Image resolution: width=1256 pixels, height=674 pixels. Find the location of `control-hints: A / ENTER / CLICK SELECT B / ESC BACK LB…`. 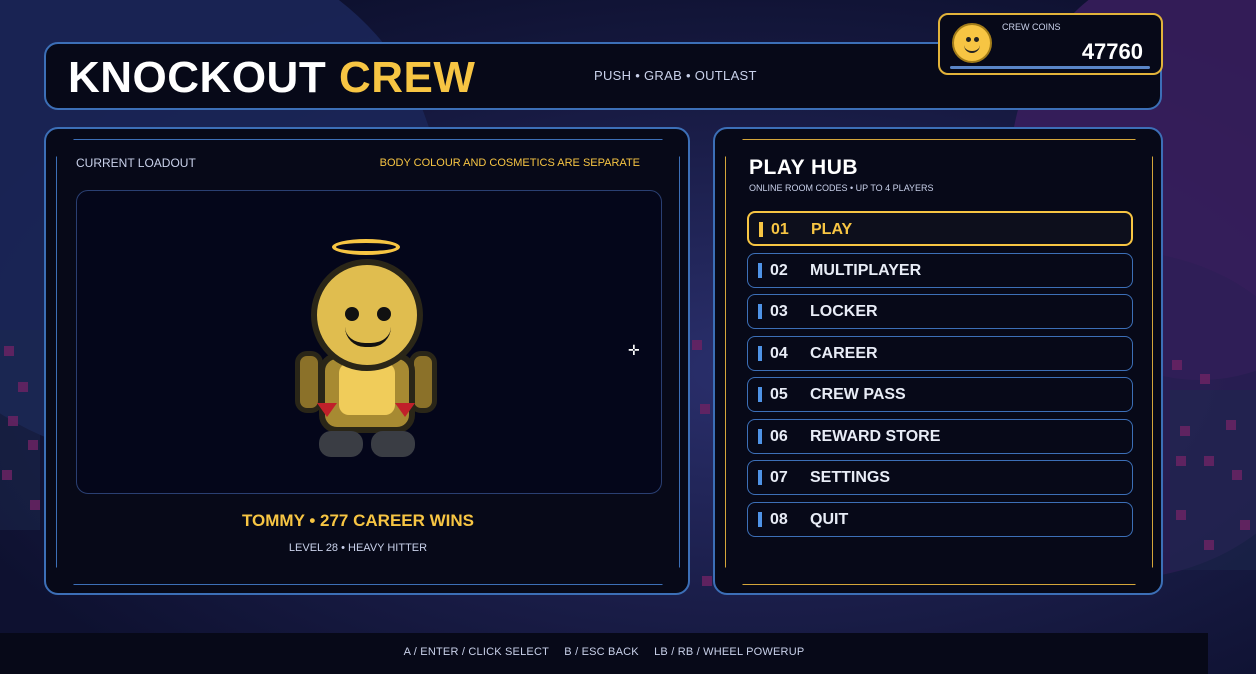

control-hints: A / ENTER / CLICK SELECT B / ESC BACK LB… is located at coordinates (604, 652).